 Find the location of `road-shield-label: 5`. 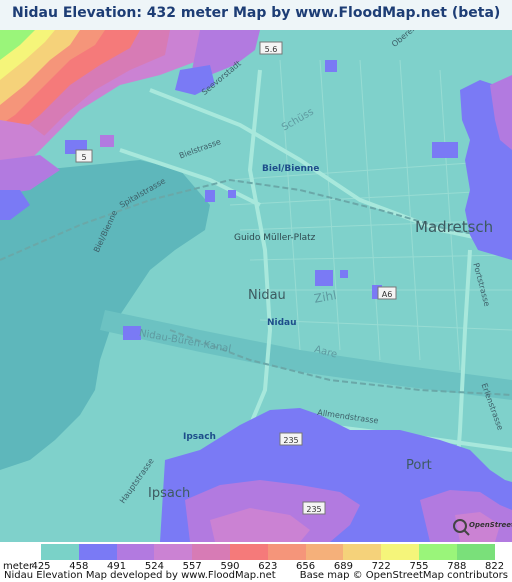

road-shield-label: 5 is located at coordinates (83, 157).